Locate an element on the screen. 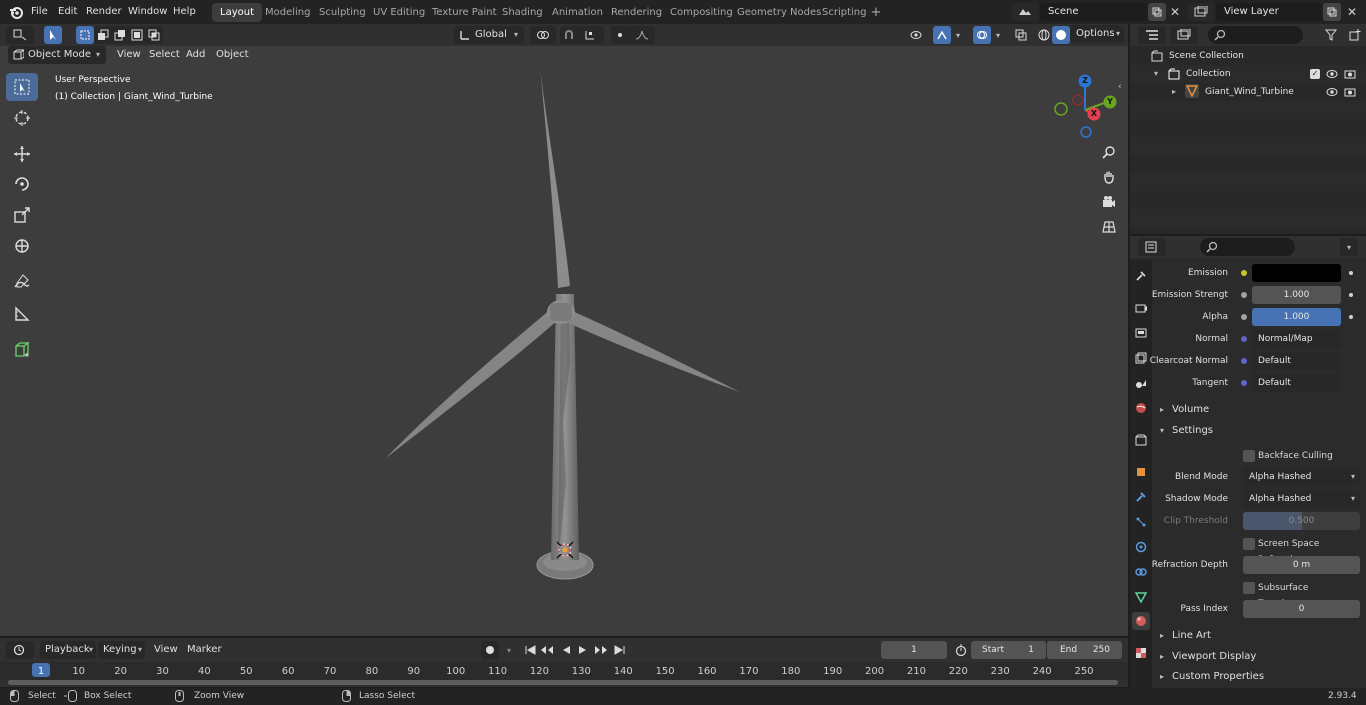  play-reverse-icon is located at coordinates (566, 650).